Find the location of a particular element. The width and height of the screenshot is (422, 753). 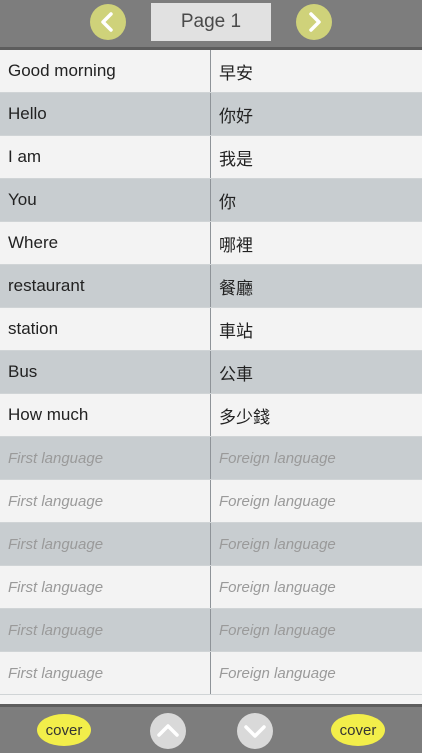

first-language-cell: station is located at coordinates (105, 329).